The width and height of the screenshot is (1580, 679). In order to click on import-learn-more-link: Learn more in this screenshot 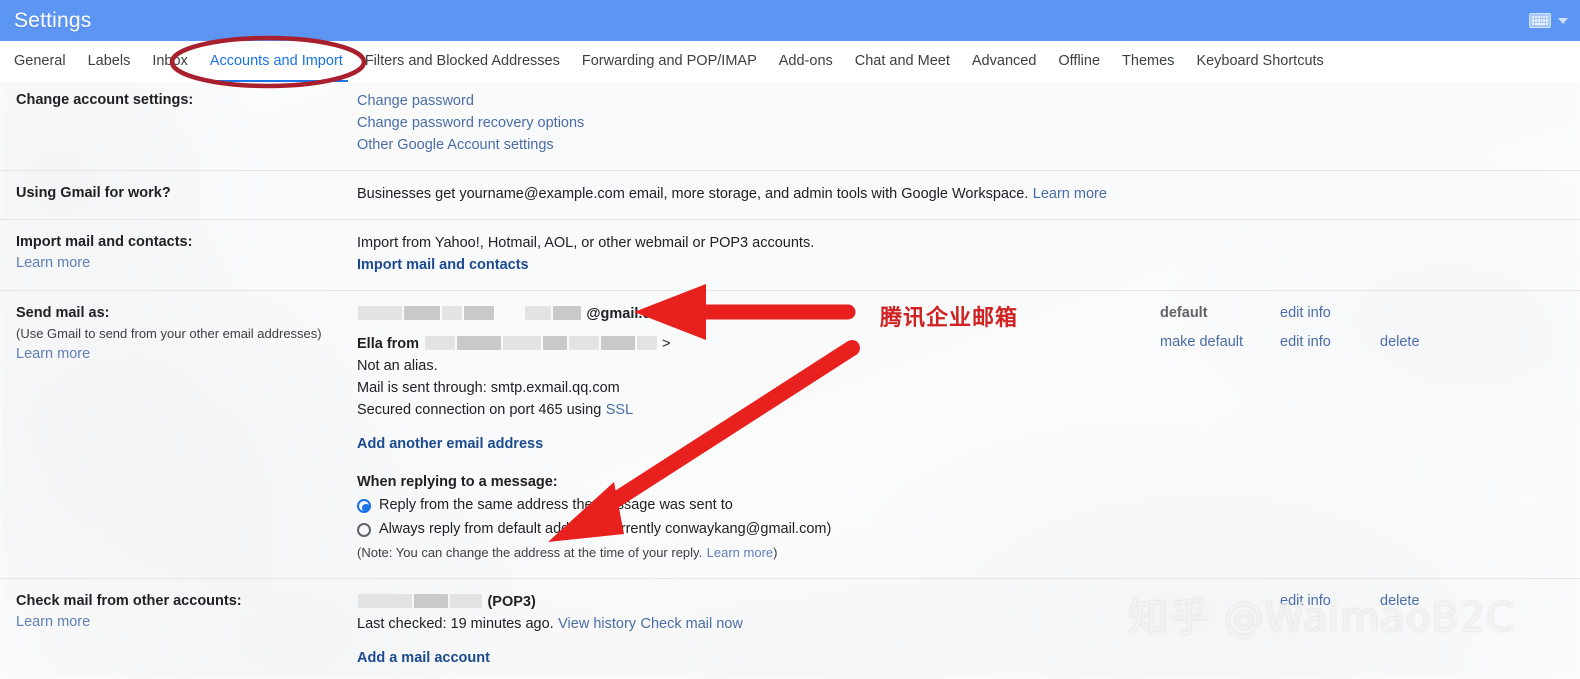, I will do `click(53, 263)`.